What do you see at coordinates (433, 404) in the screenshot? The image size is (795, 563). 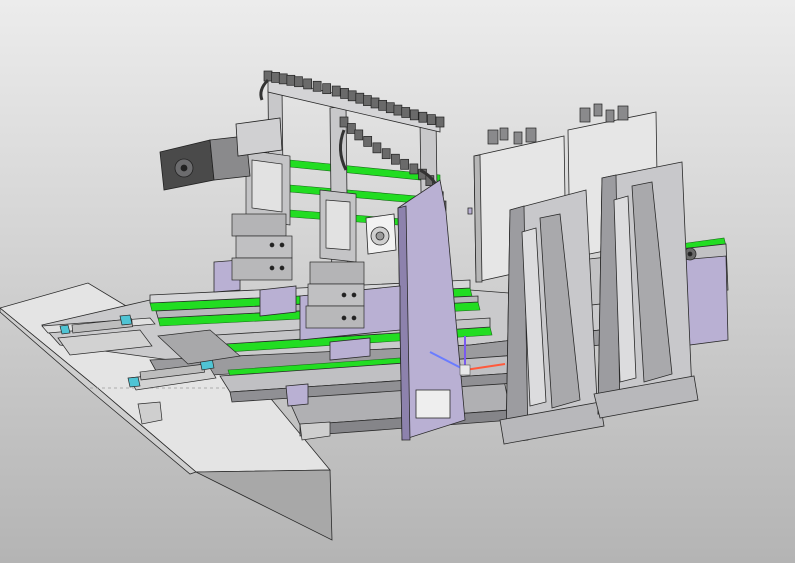 I see `frame-window-cutout` at bounding box center [433, 404].